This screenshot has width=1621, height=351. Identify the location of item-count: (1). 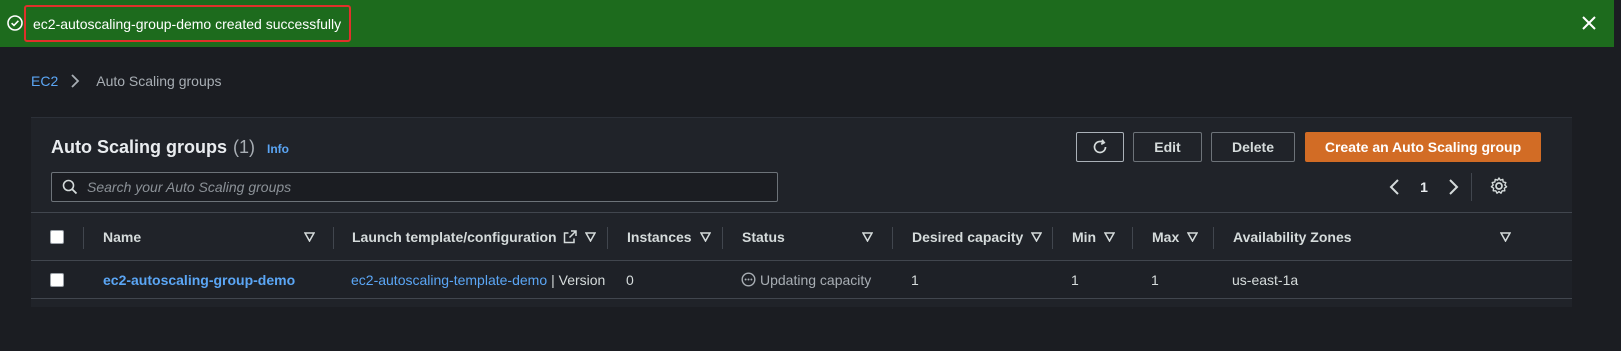
(244, 147).